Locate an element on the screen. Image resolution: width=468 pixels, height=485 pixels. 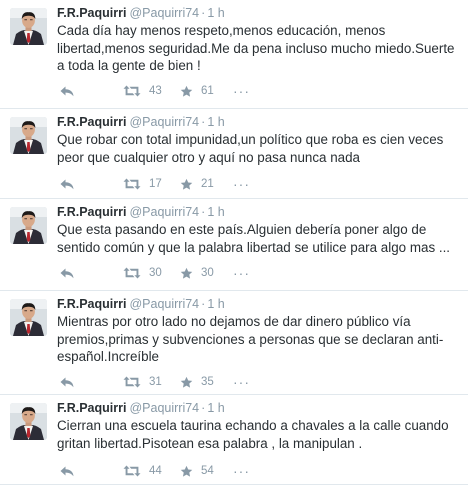
retweet-count: 43 is located at coordinates (155, 91).